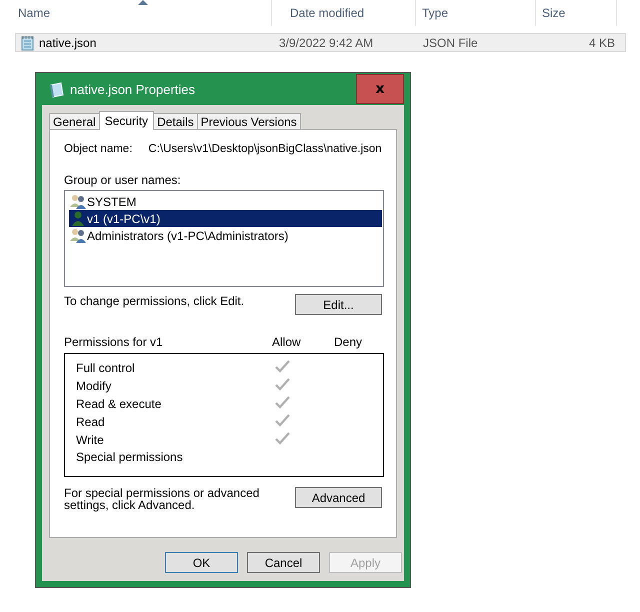 The width and height of the screenshot is (640, 612). Describe the element at coordinates (111, 201) in the screenshot. I see `user-name: SYSTEM` at that location.